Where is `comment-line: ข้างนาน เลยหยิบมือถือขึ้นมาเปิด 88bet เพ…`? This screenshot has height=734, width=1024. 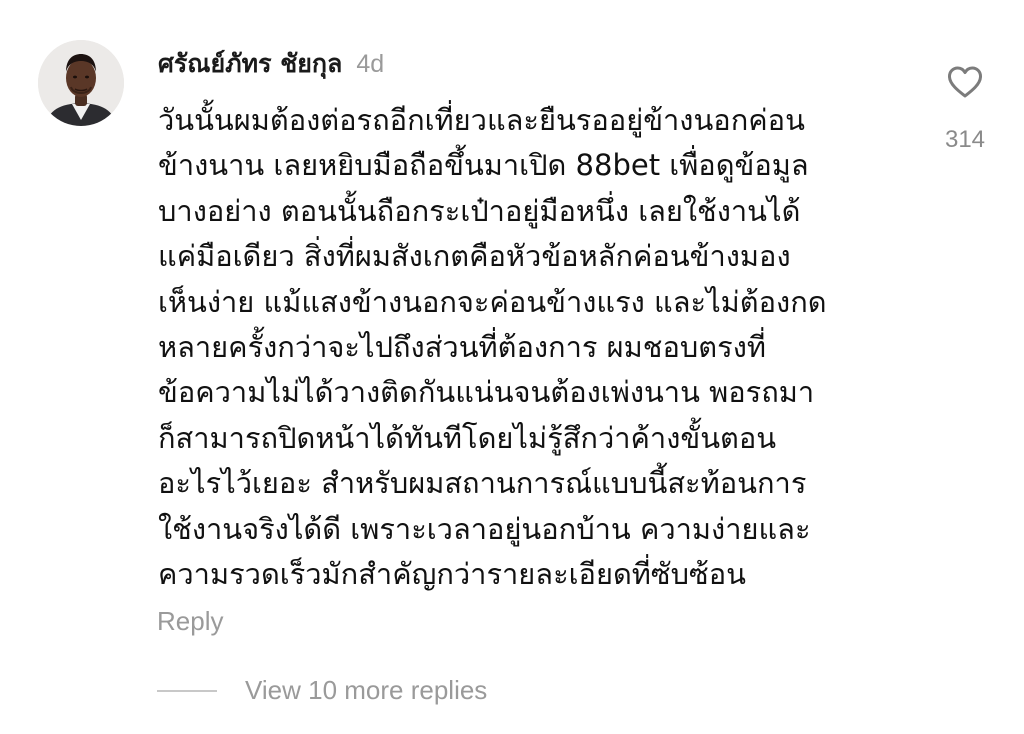 comment-line: ข้างนาน เลยหยิบมือถือขึ้นมาเปิด 88bet เพ… is located at coordinates (483, 165).